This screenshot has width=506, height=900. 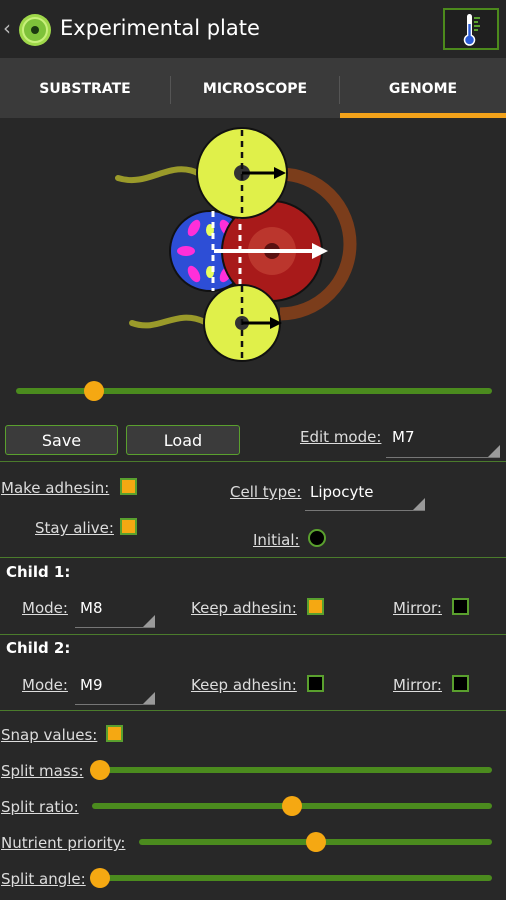 I want to click on make-adhesin-checkbox, so click(x=128, y=486).